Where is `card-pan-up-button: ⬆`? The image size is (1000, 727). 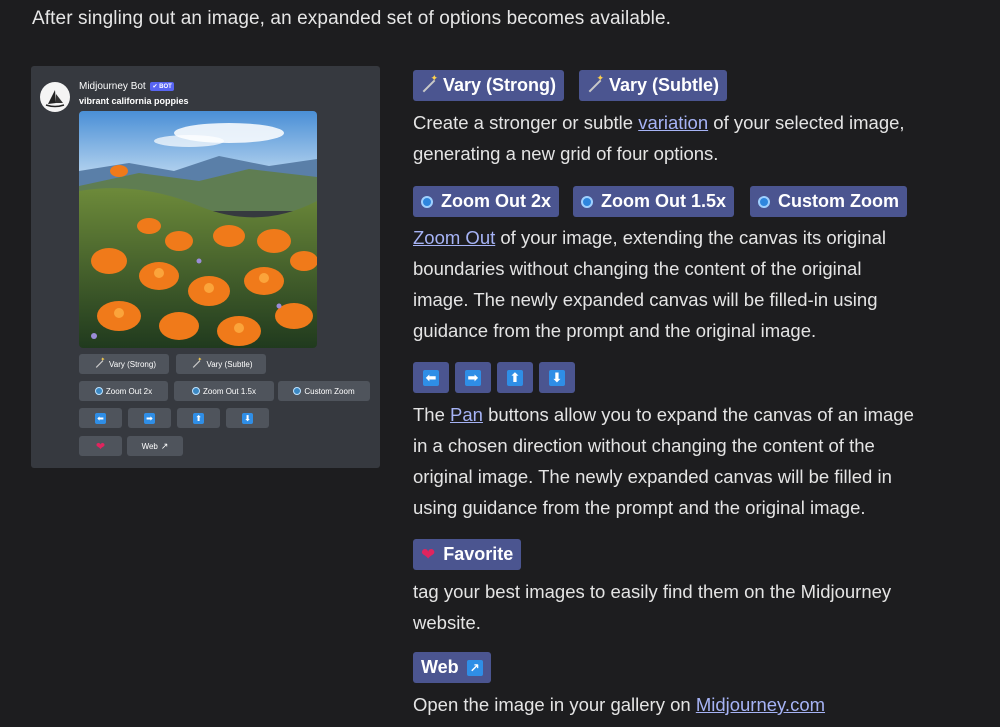
card-pan-up-button: ⬆ is located at coordinates (198, 418).